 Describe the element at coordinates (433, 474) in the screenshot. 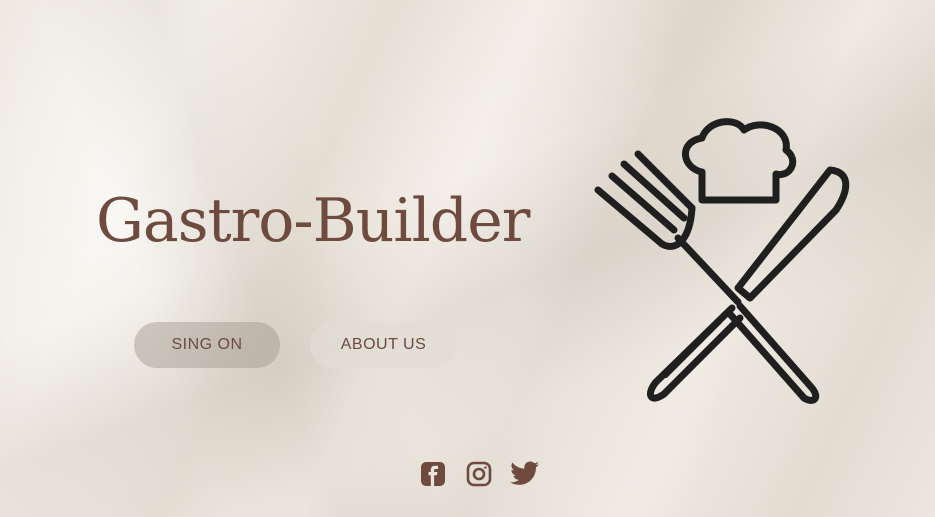

I see `facebook-icon` at that location.